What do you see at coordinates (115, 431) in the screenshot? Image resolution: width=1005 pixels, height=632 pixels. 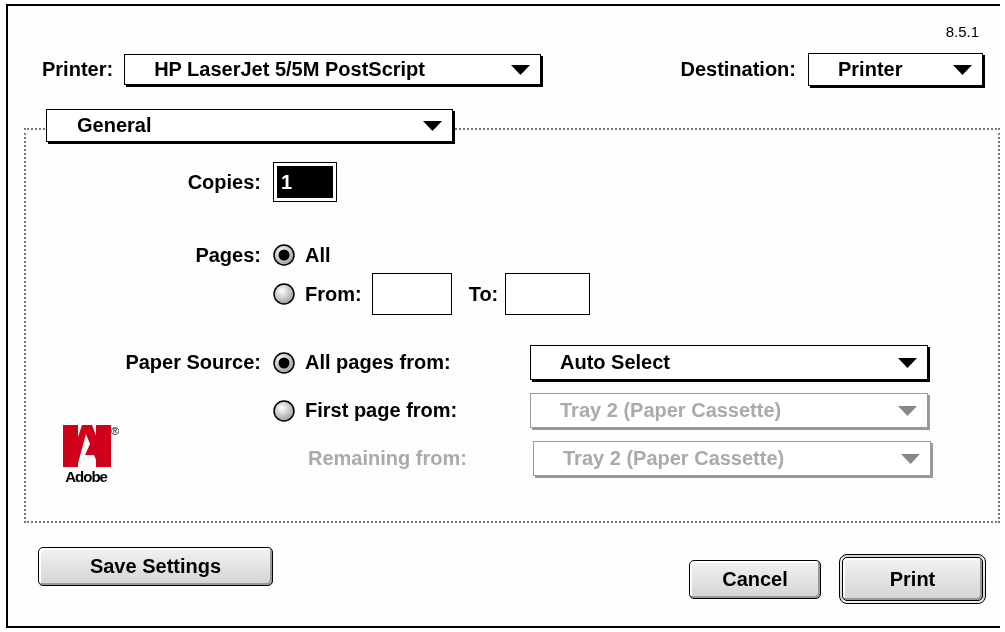 I see `registered-mark: ®` at bounding box center [115, 431].